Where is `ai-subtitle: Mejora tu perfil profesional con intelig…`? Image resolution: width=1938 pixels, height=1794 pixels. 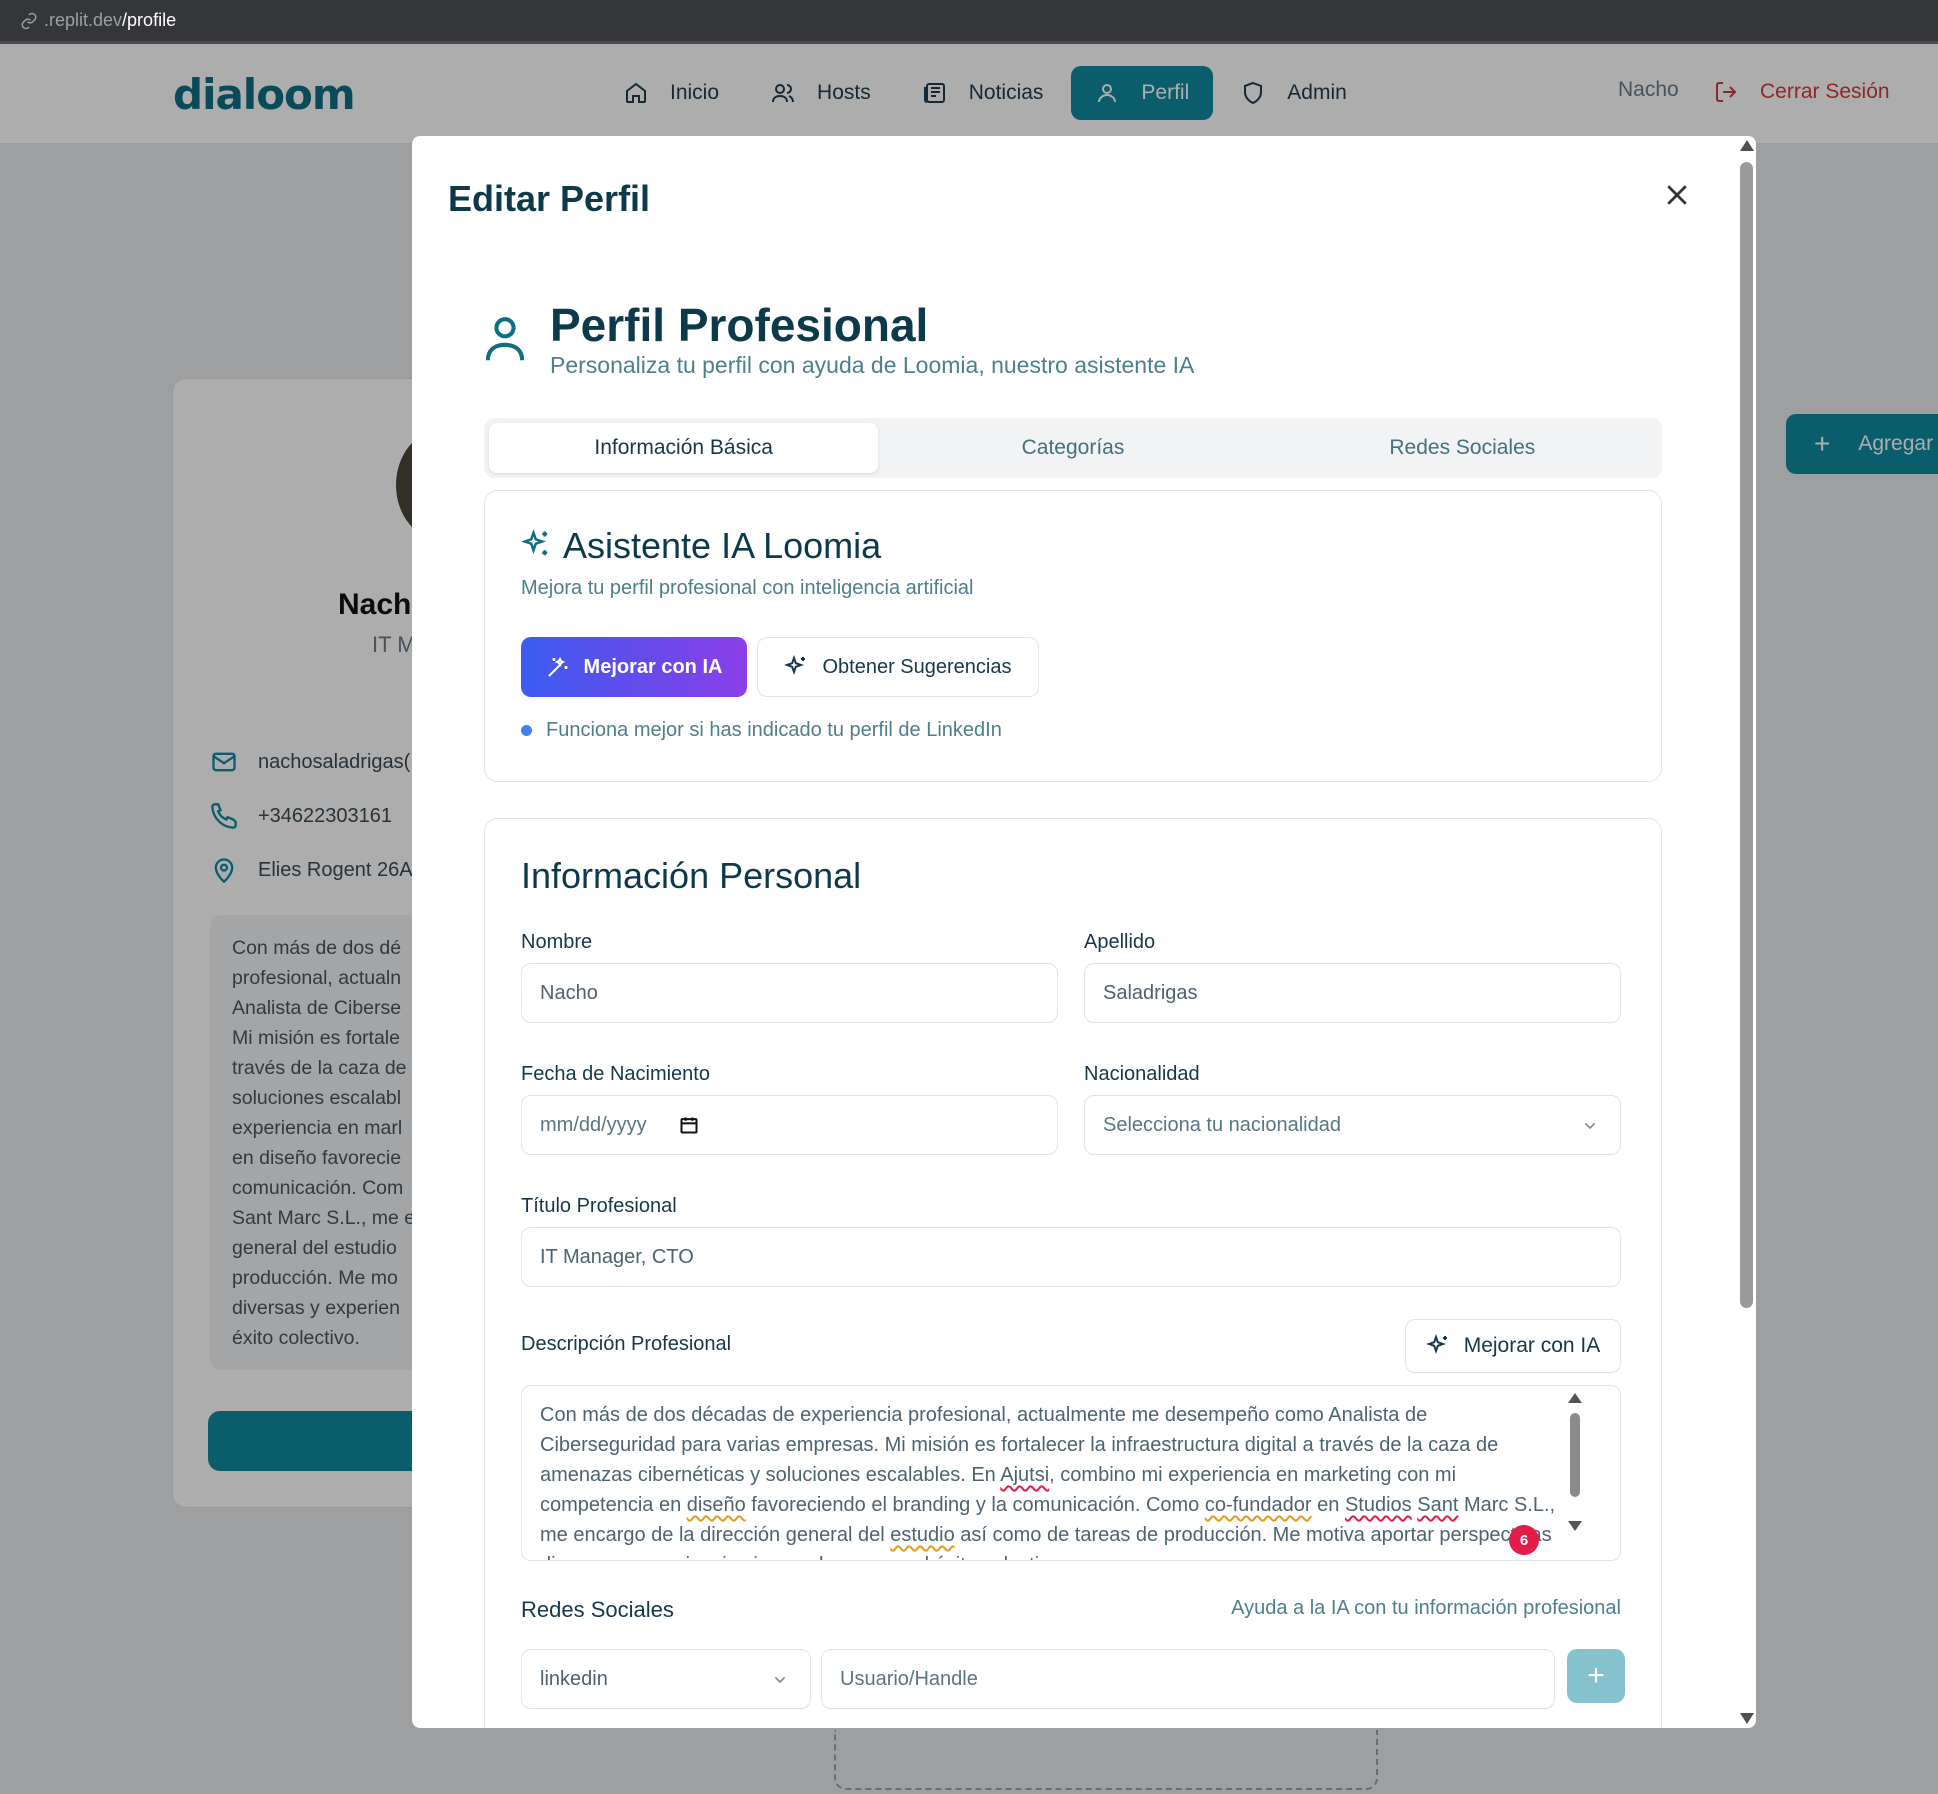 ai-subtitle: Mejora tu perfil profesional con intelig… is located at coordinates (747, 588).